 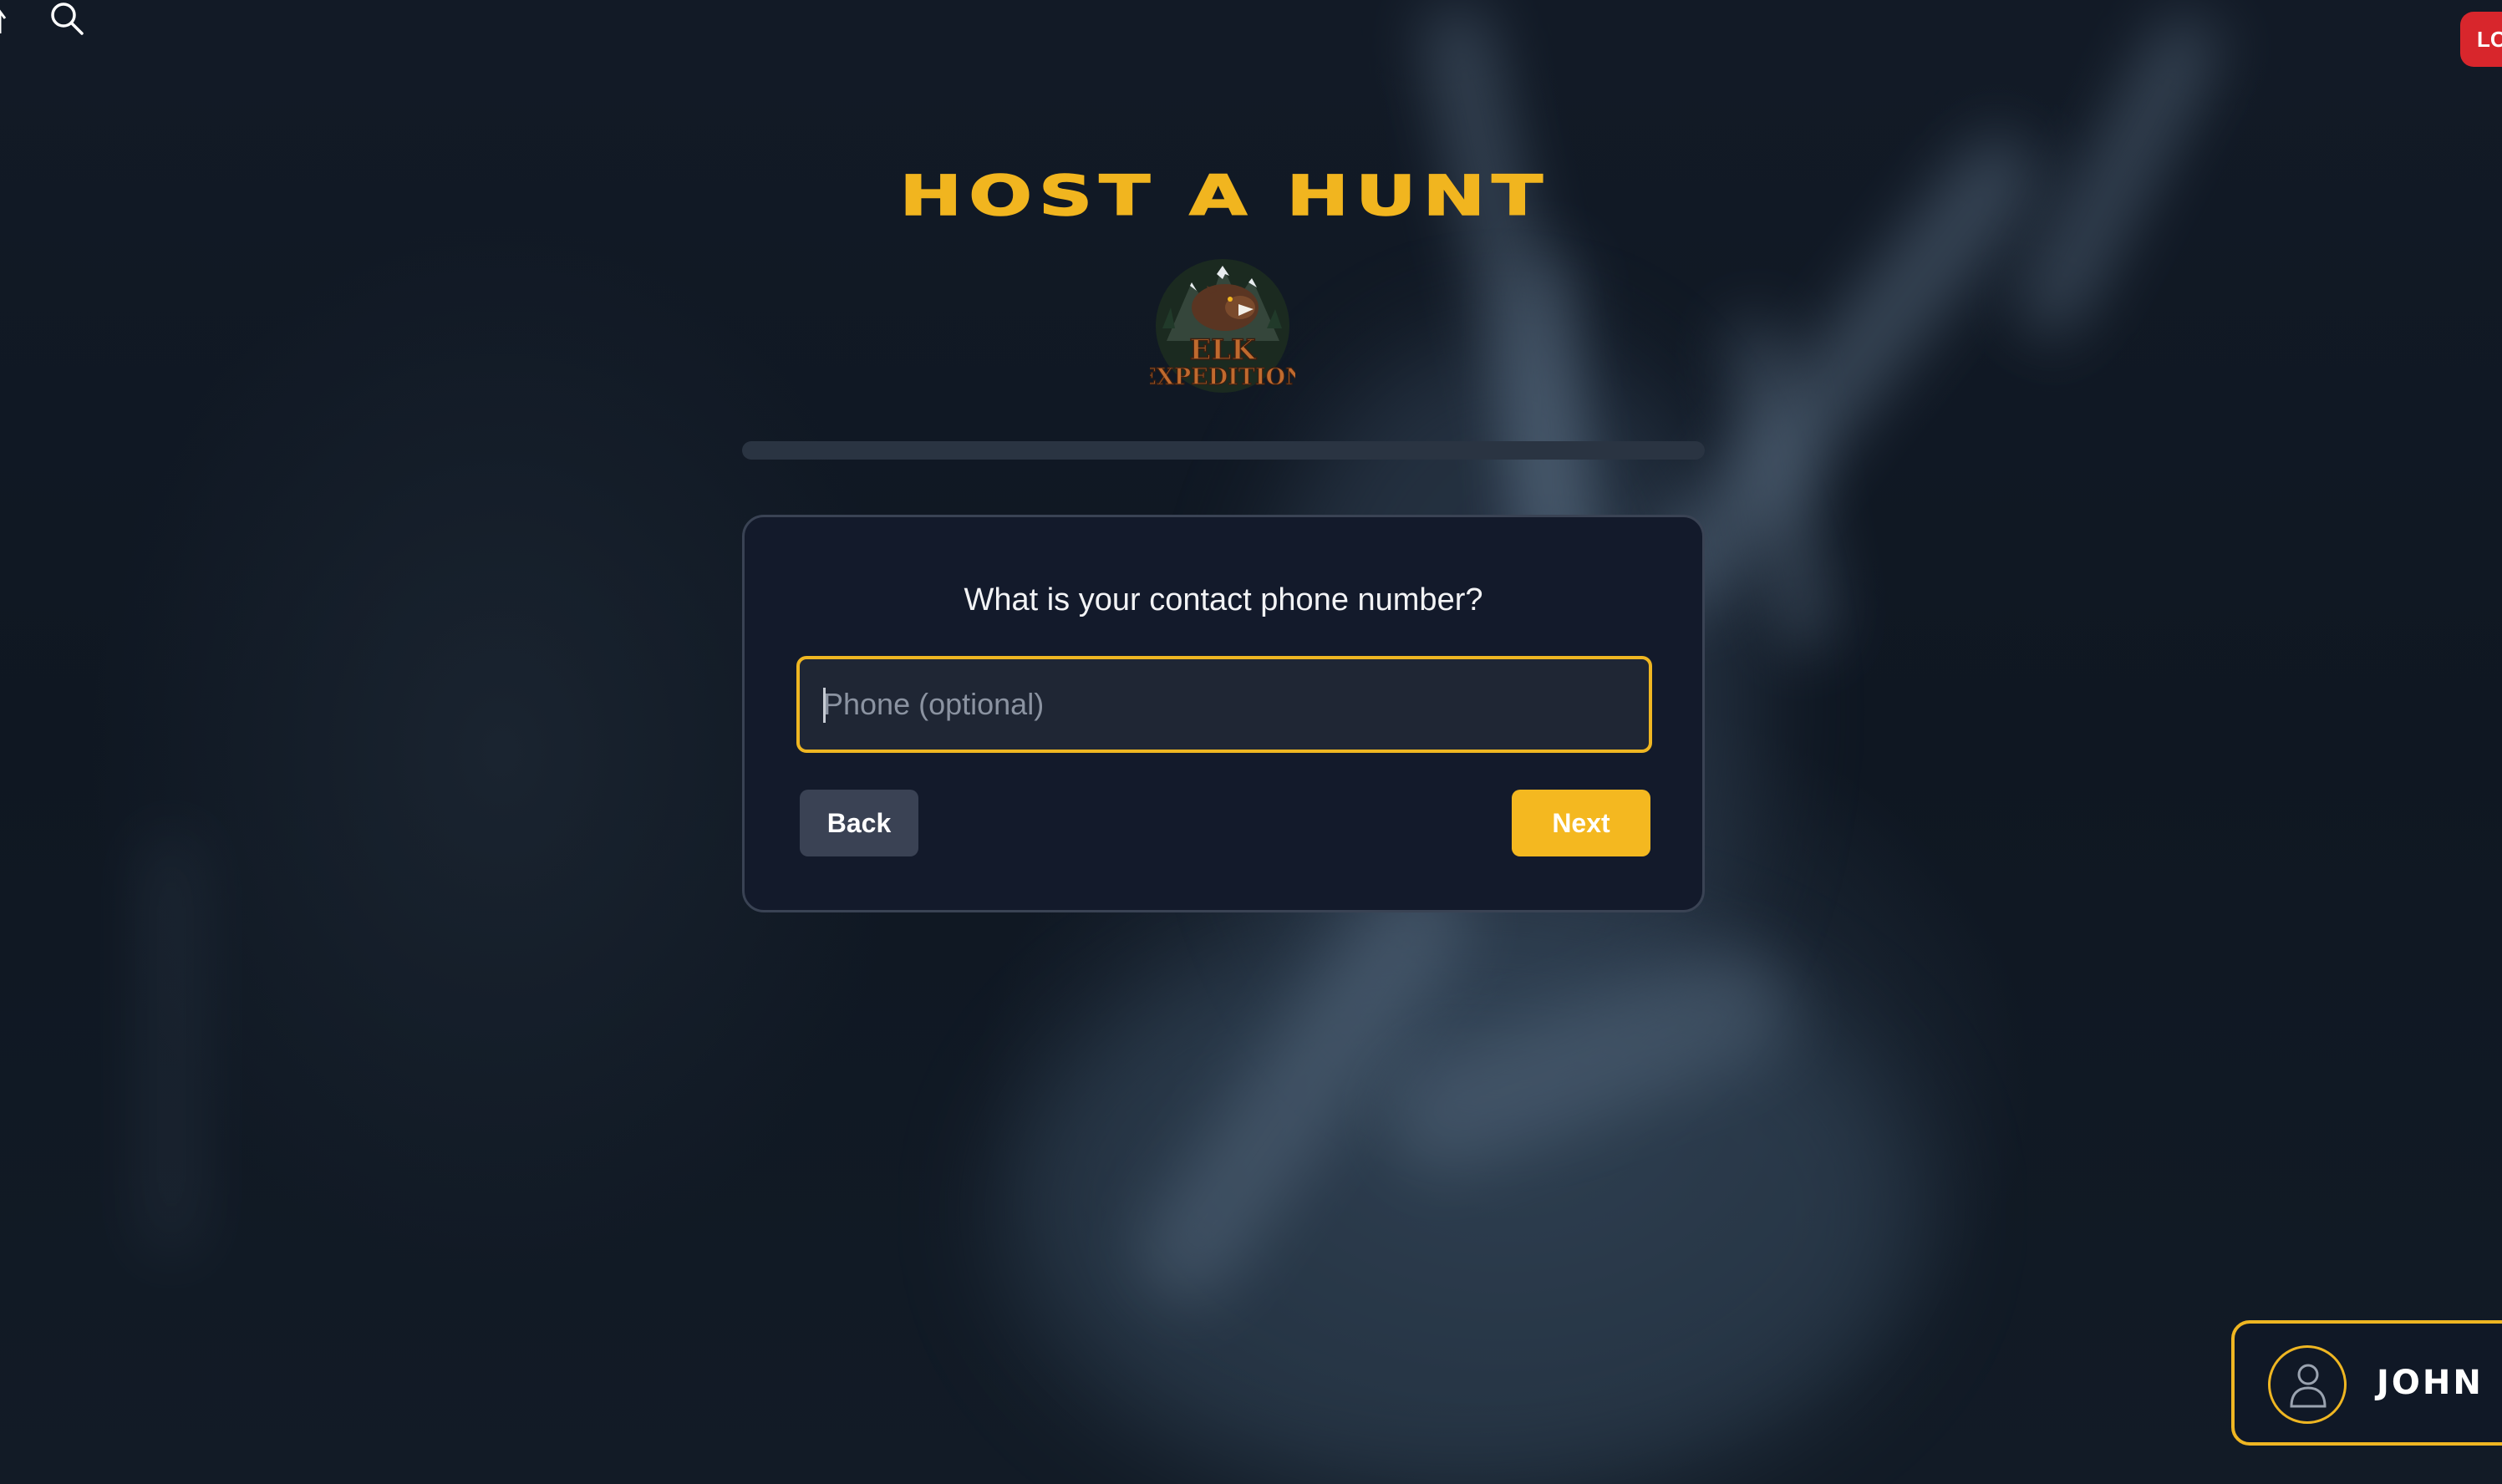 What do you see at coordinates (824, 705) in the screenshot?
I see `text-caret` at bounding box center [824, 705].